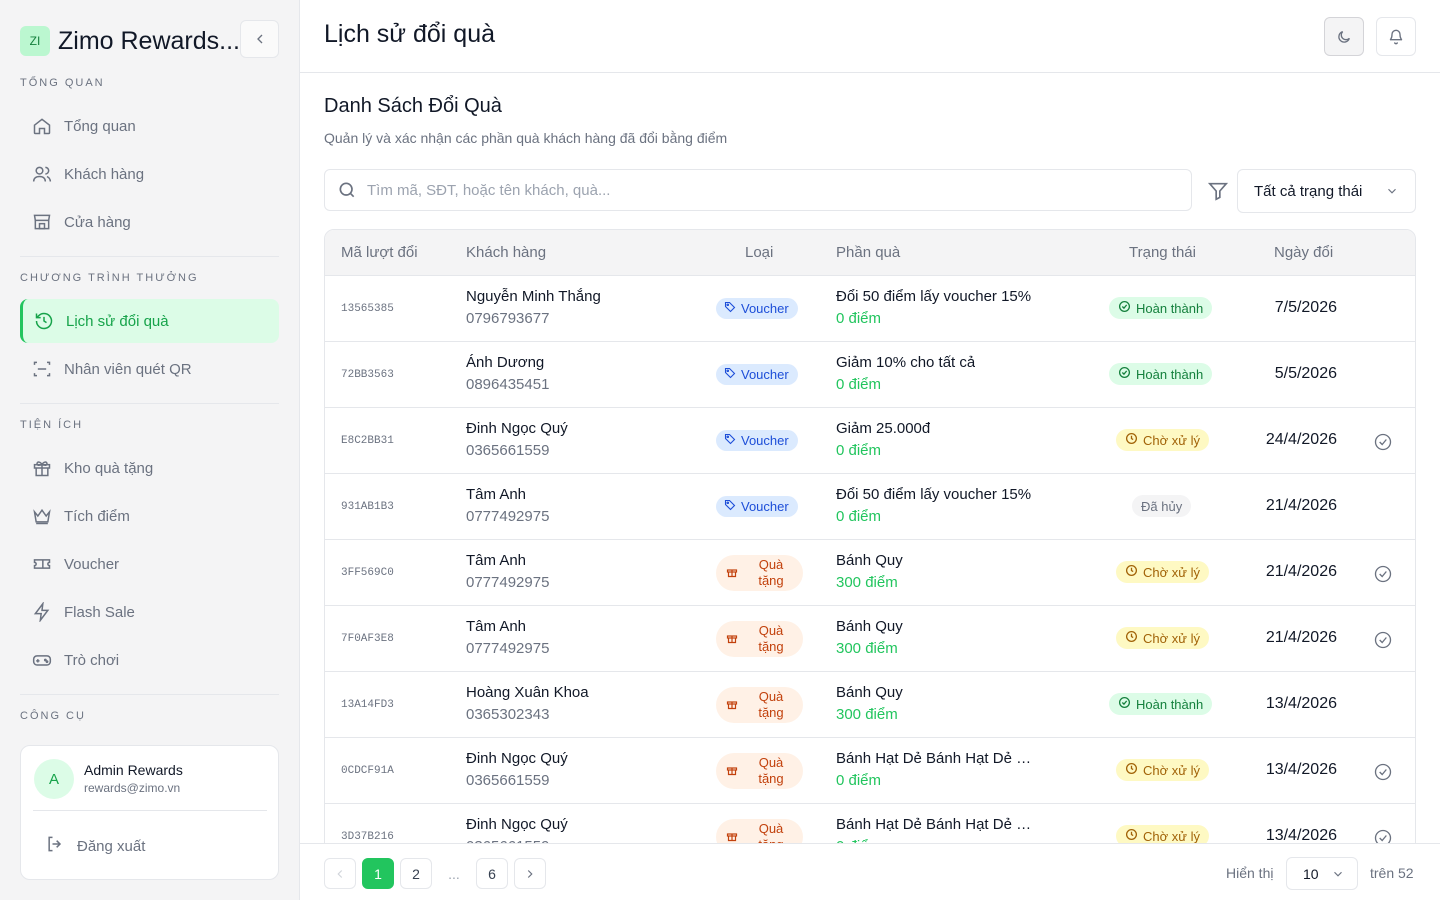  What do you see at coordinates (149, 660) in the screenshot?
I see `sidebar-item-games: Trò chơi` at bounding box center [149, 660].